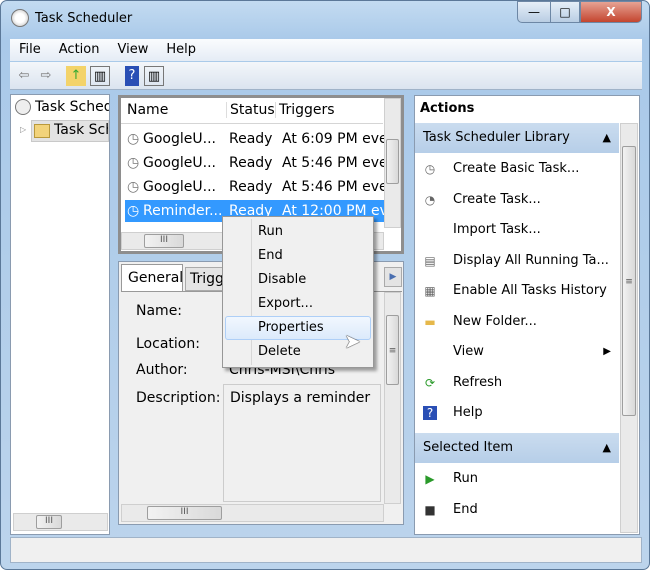  Describe the element at coordinates (326, 76) in the screenshot. I see `toolbar: ⇦ ⇨ ↑ ▥ ? ▥` at that location.